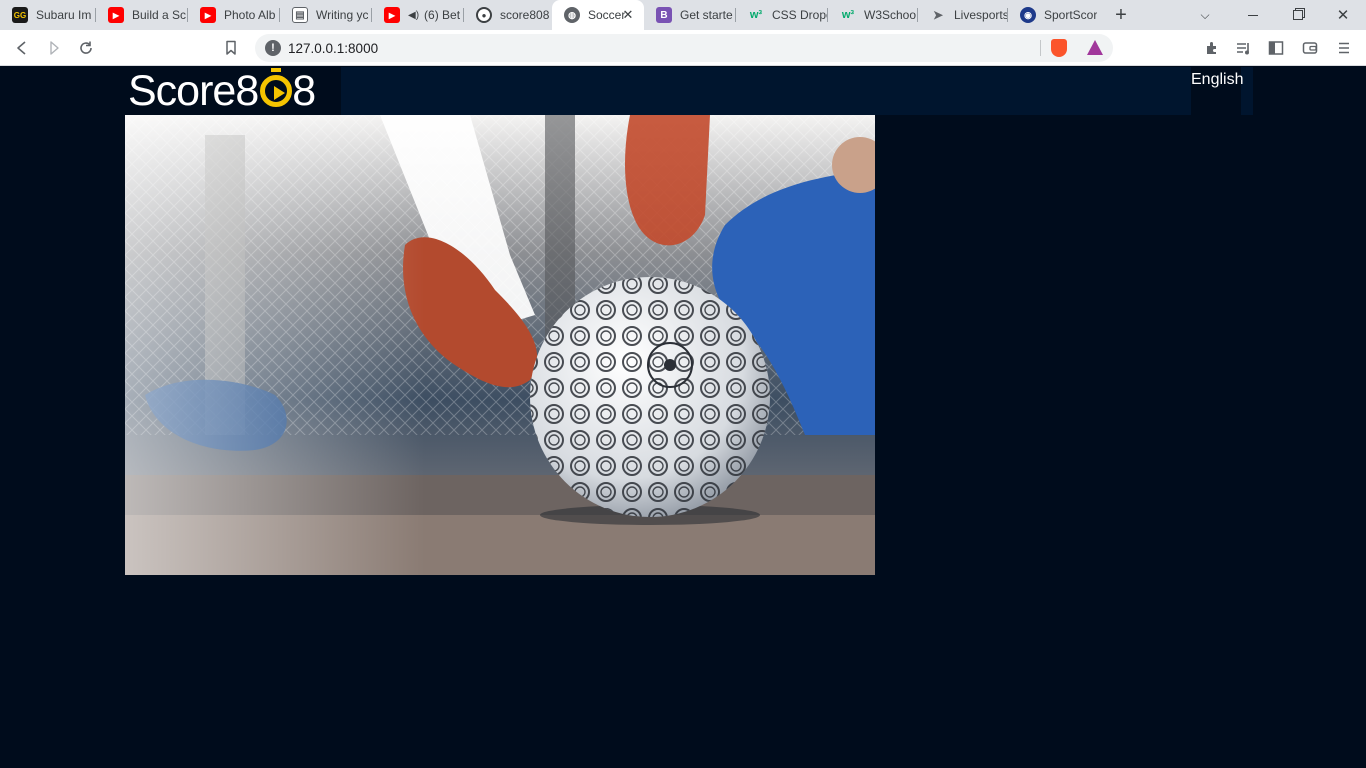 This screenshot has width=1366, height=768. Describe the element at coordinates (193, 91) in the screenshot. I see `logo-text: Score8` at that location.